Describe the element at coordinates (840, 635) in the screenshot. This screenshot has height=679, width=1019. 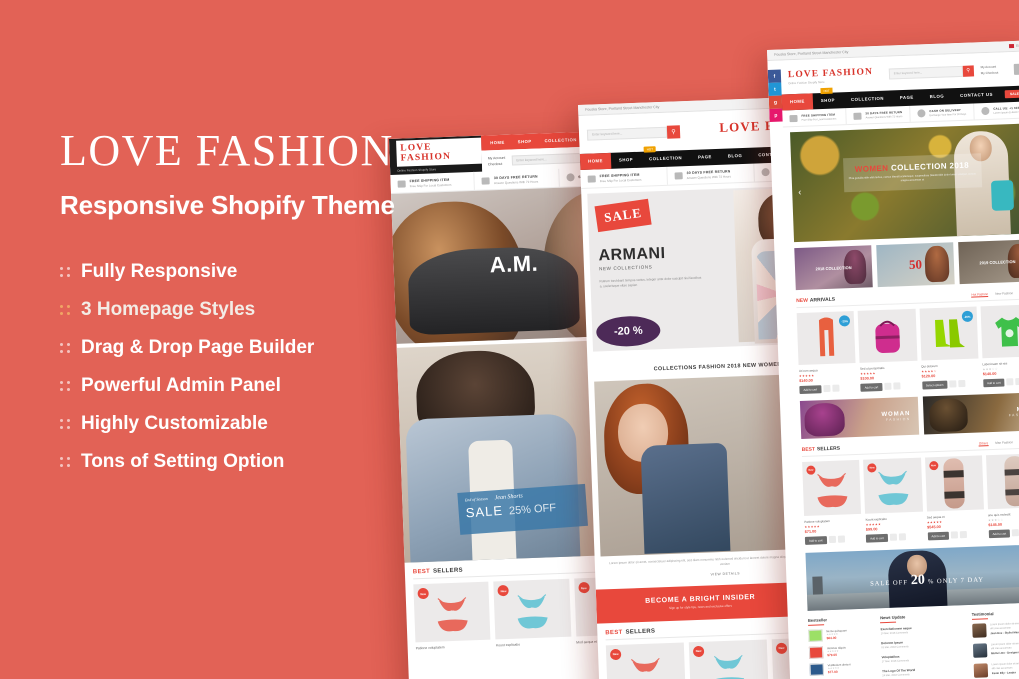
I see `list-item: Nemo quisquam ★★★★★ $64.00` at that location.